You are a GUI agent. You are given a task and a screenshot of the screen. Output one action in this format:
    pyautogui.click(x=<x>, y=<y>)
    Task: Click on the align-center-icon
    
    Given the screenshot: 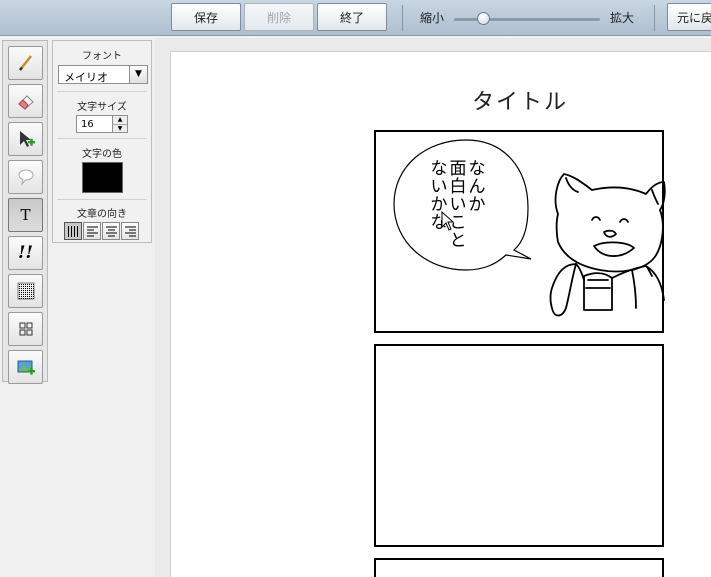 What is the action you would take?
    pyautogui.click(x=111, y=231)
    